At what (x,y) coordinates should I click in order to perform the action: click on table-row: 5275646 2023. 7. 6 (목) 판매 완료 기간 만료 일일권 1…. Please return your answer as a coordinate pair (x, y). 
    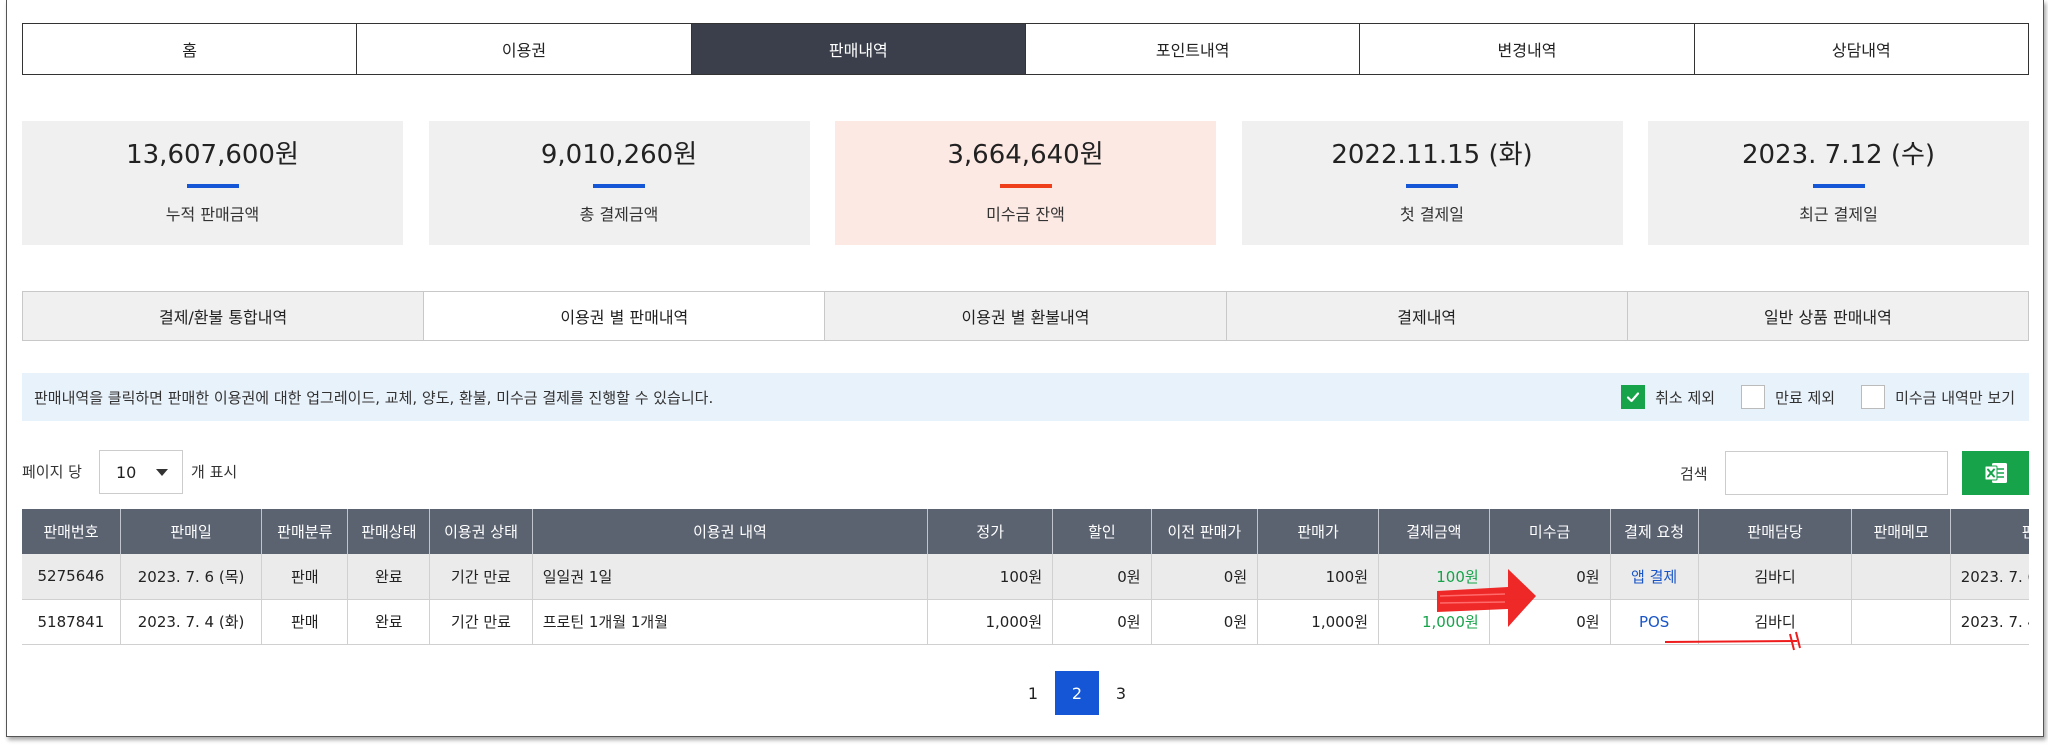
    Looking at the image, I should click on (1025, 577).